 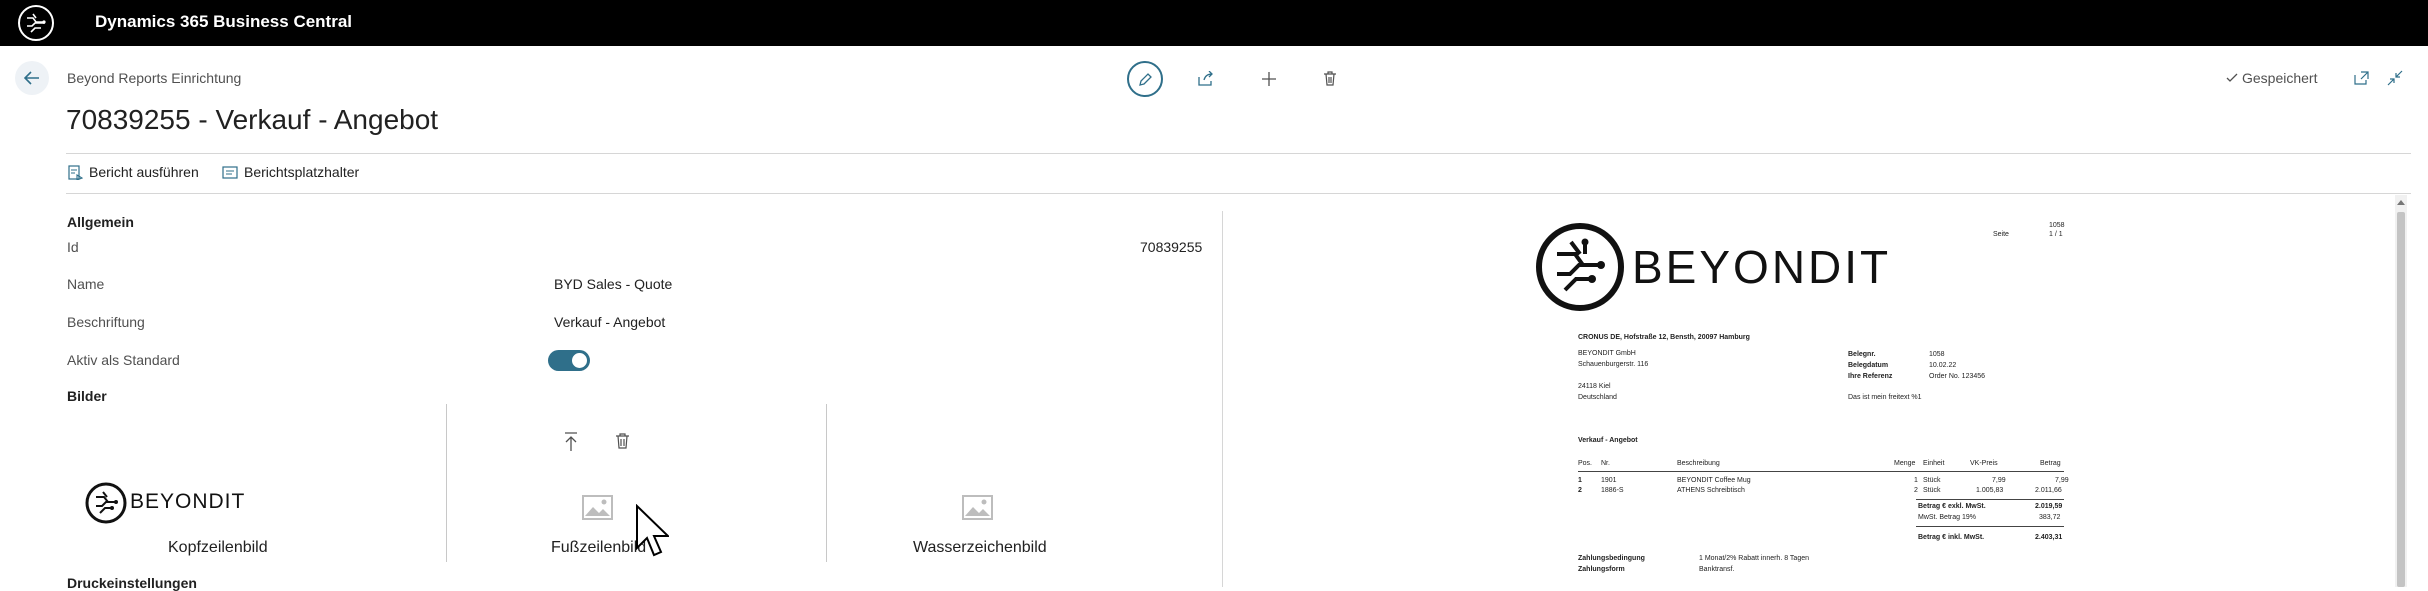 What do you see at coordinates (144, 172) in the screenshot?
I see `action-run-report-label: Bericht ausführen` at bounding box center [144, 172].